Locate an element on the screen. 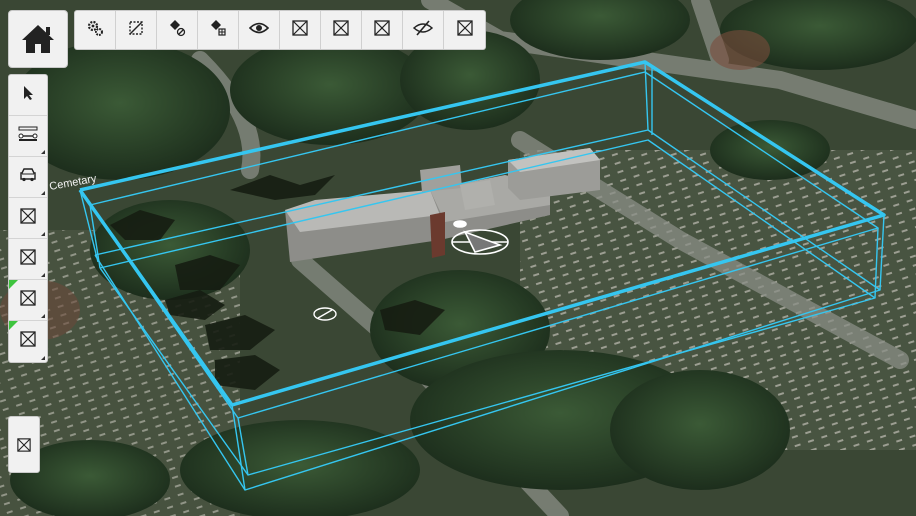  tool-8-button is located at coordinates (382, 30).